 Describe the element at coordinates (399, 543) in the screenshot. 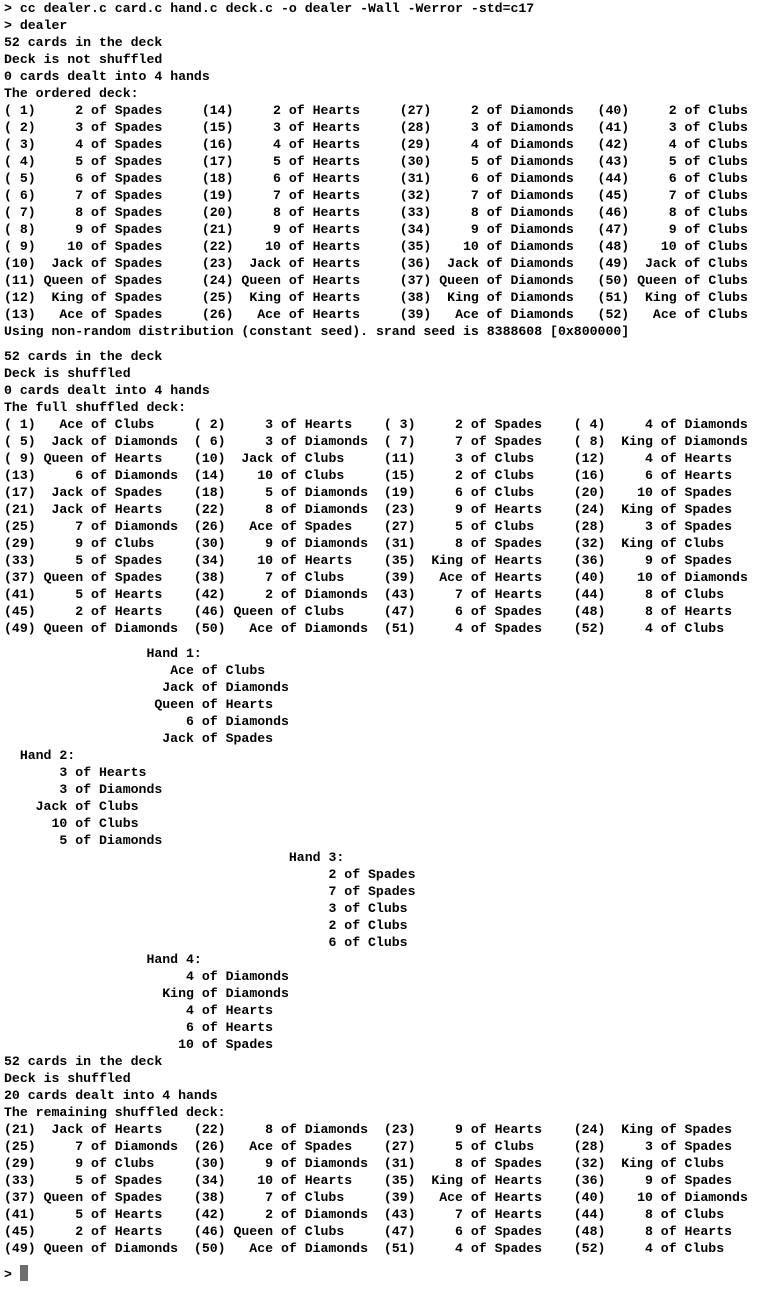

I see `card-index: (31)` at that location.